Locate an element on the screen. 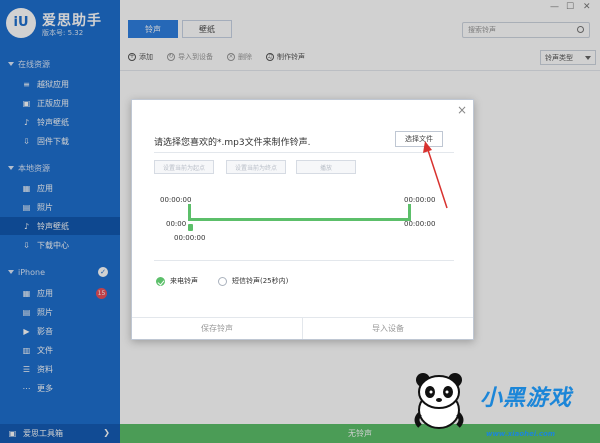  watermark-url: www.xiaohei.com is located at coordinates (521, 434).